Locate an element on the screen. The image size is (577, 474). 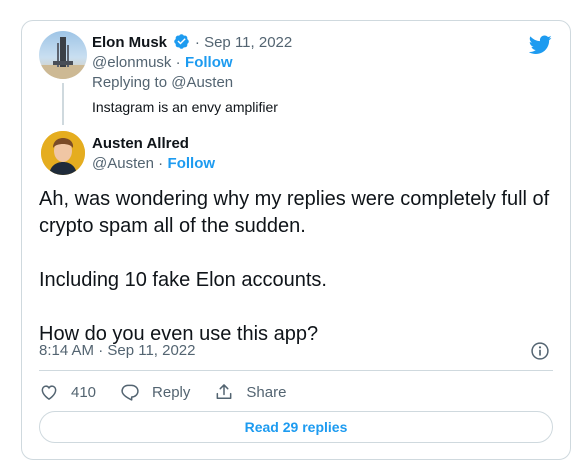
parent-tweet-text: Instagram is an envy amplifier is located at coordinates (185, 107).